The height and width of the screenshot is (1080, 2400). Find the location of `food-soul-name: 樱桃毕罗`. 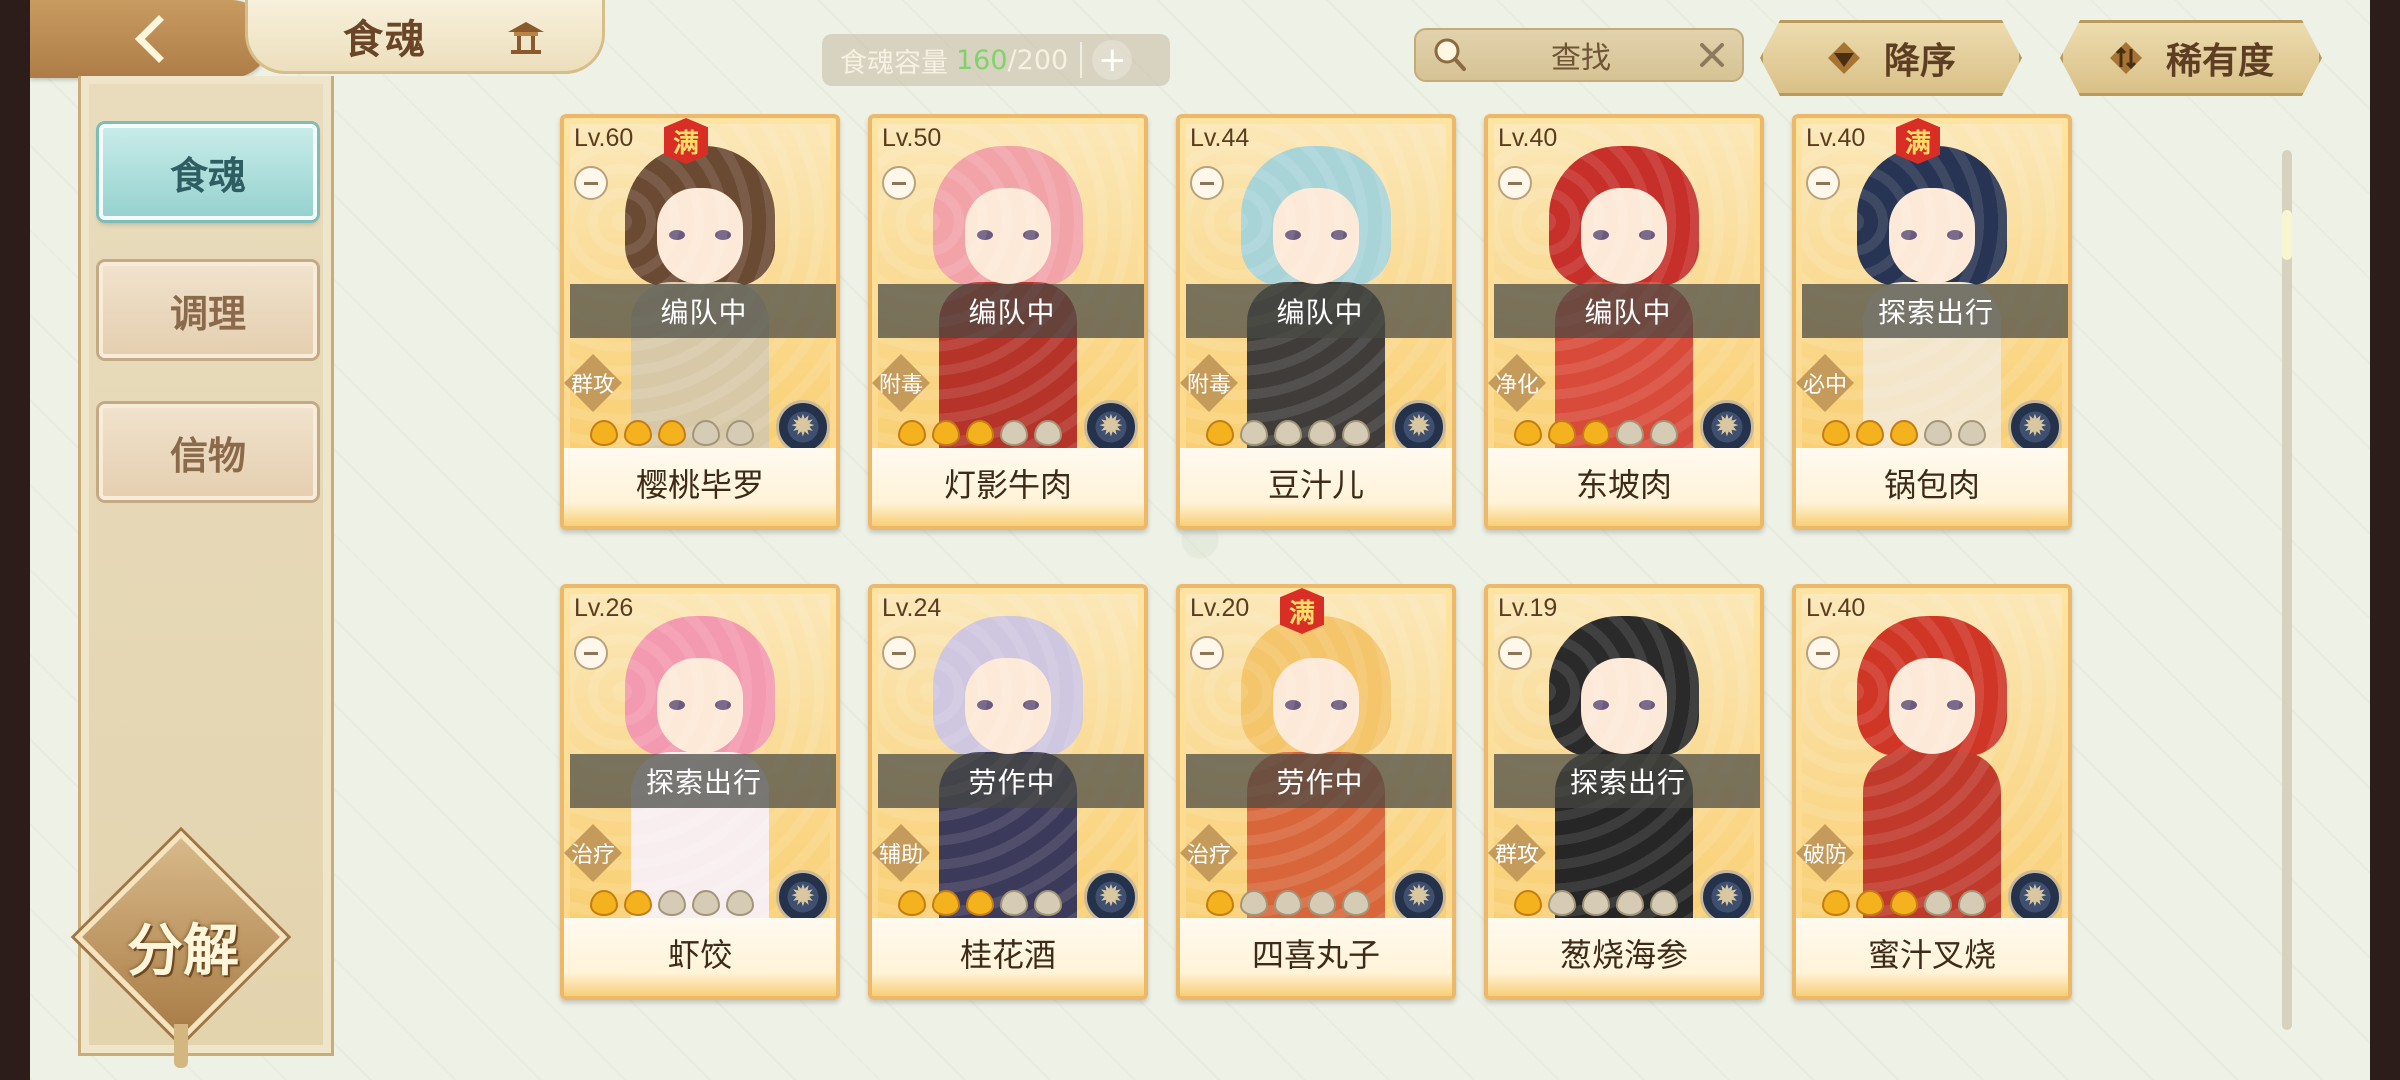

food-soul-name: 樱桃毕罗 is located at coordinates (699, 485).